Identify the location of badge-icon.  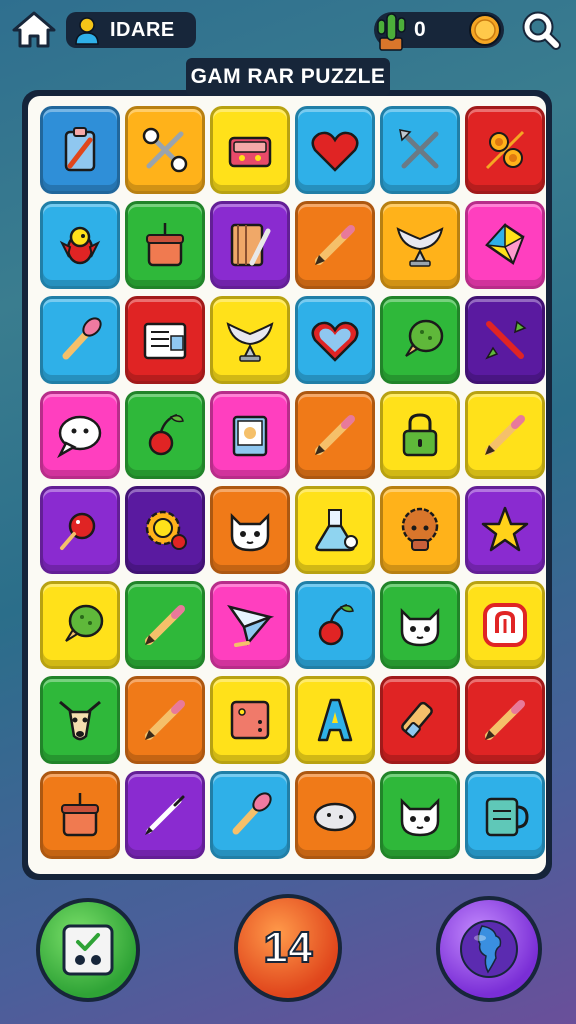
(505, 625).